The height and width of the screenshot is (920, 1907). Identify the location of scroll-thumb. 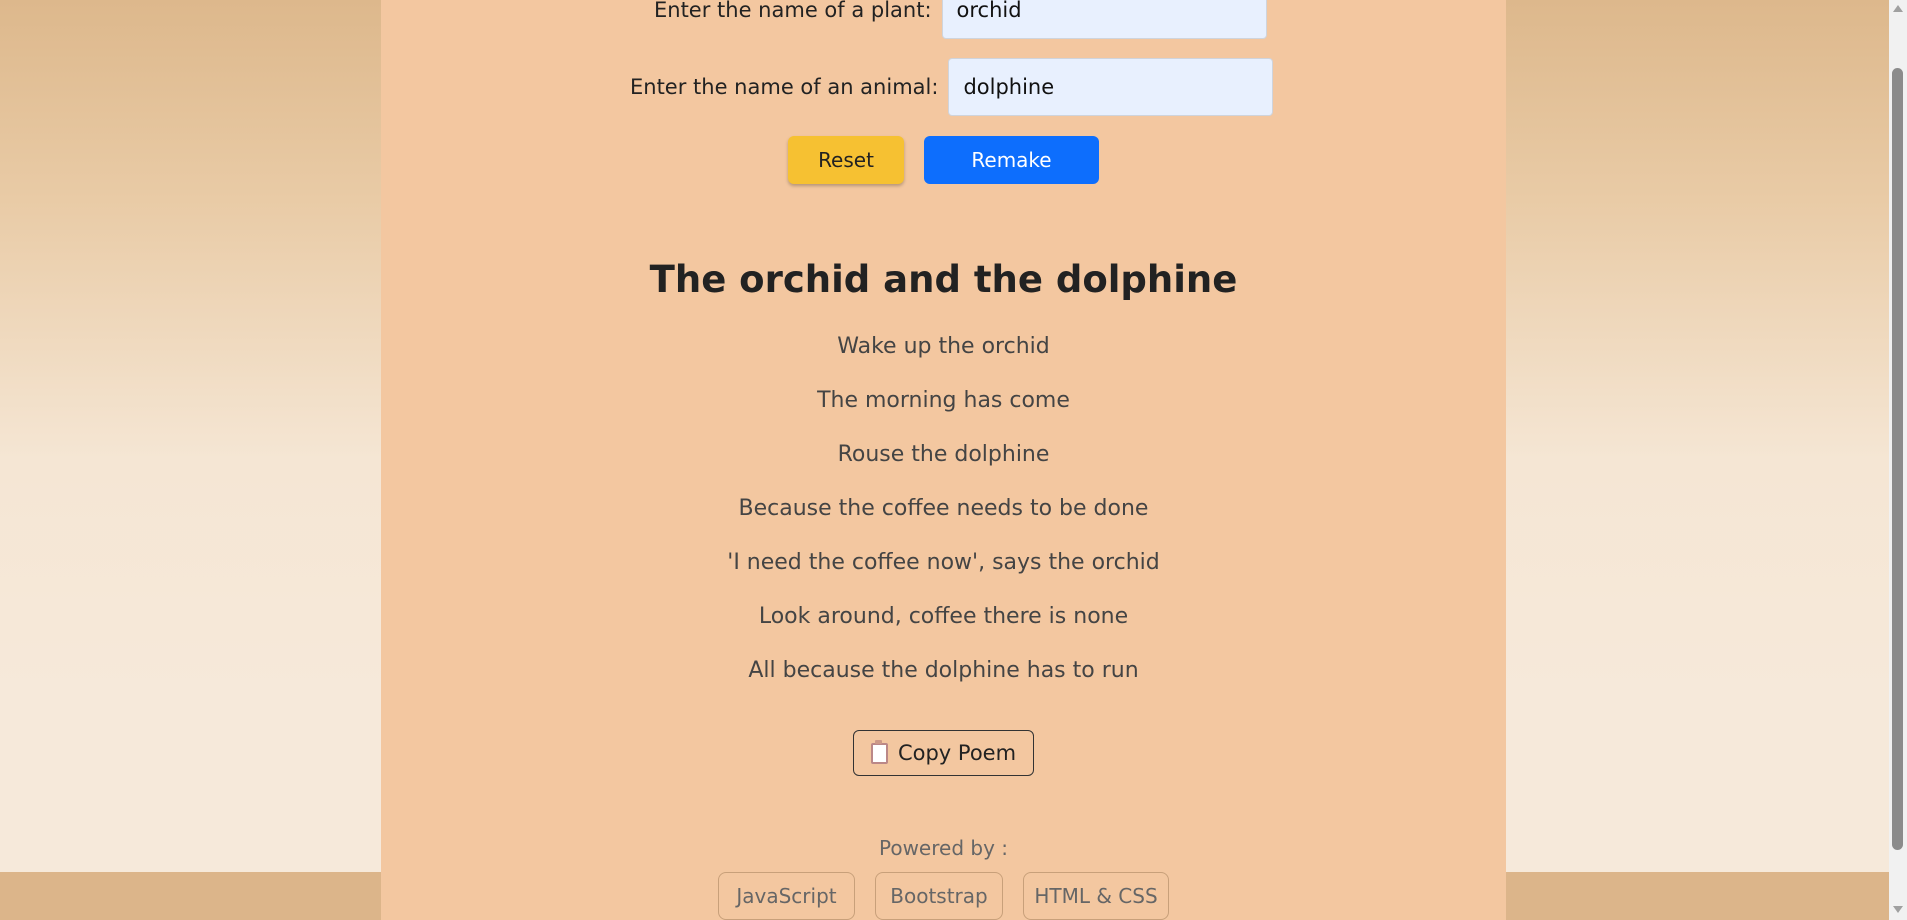
(1897, 459).